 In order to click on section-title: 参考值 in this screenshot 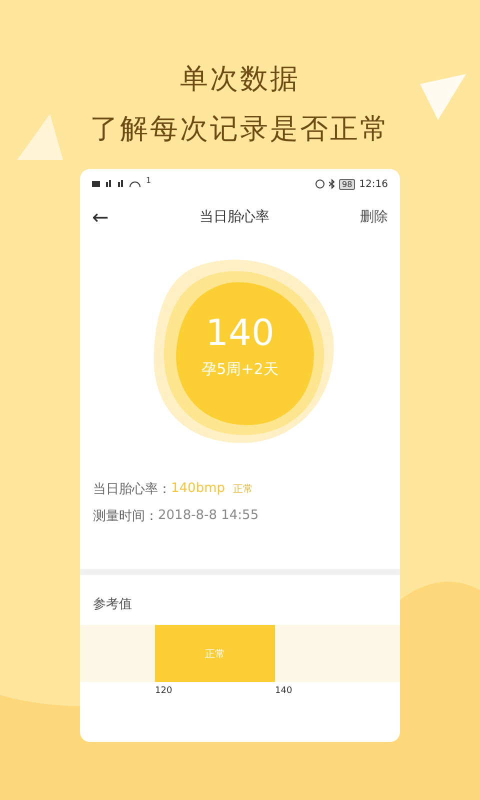, I will do `click(112, 605)`.